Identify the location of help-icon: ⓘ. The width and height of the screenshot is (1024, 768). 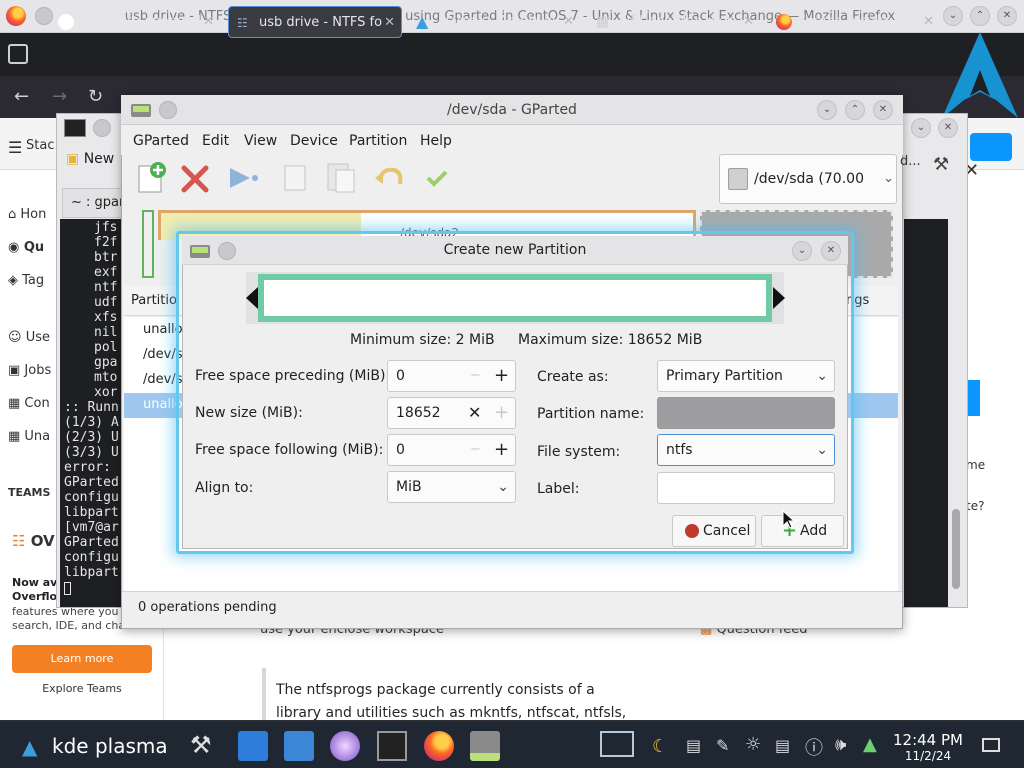
(814, 747).